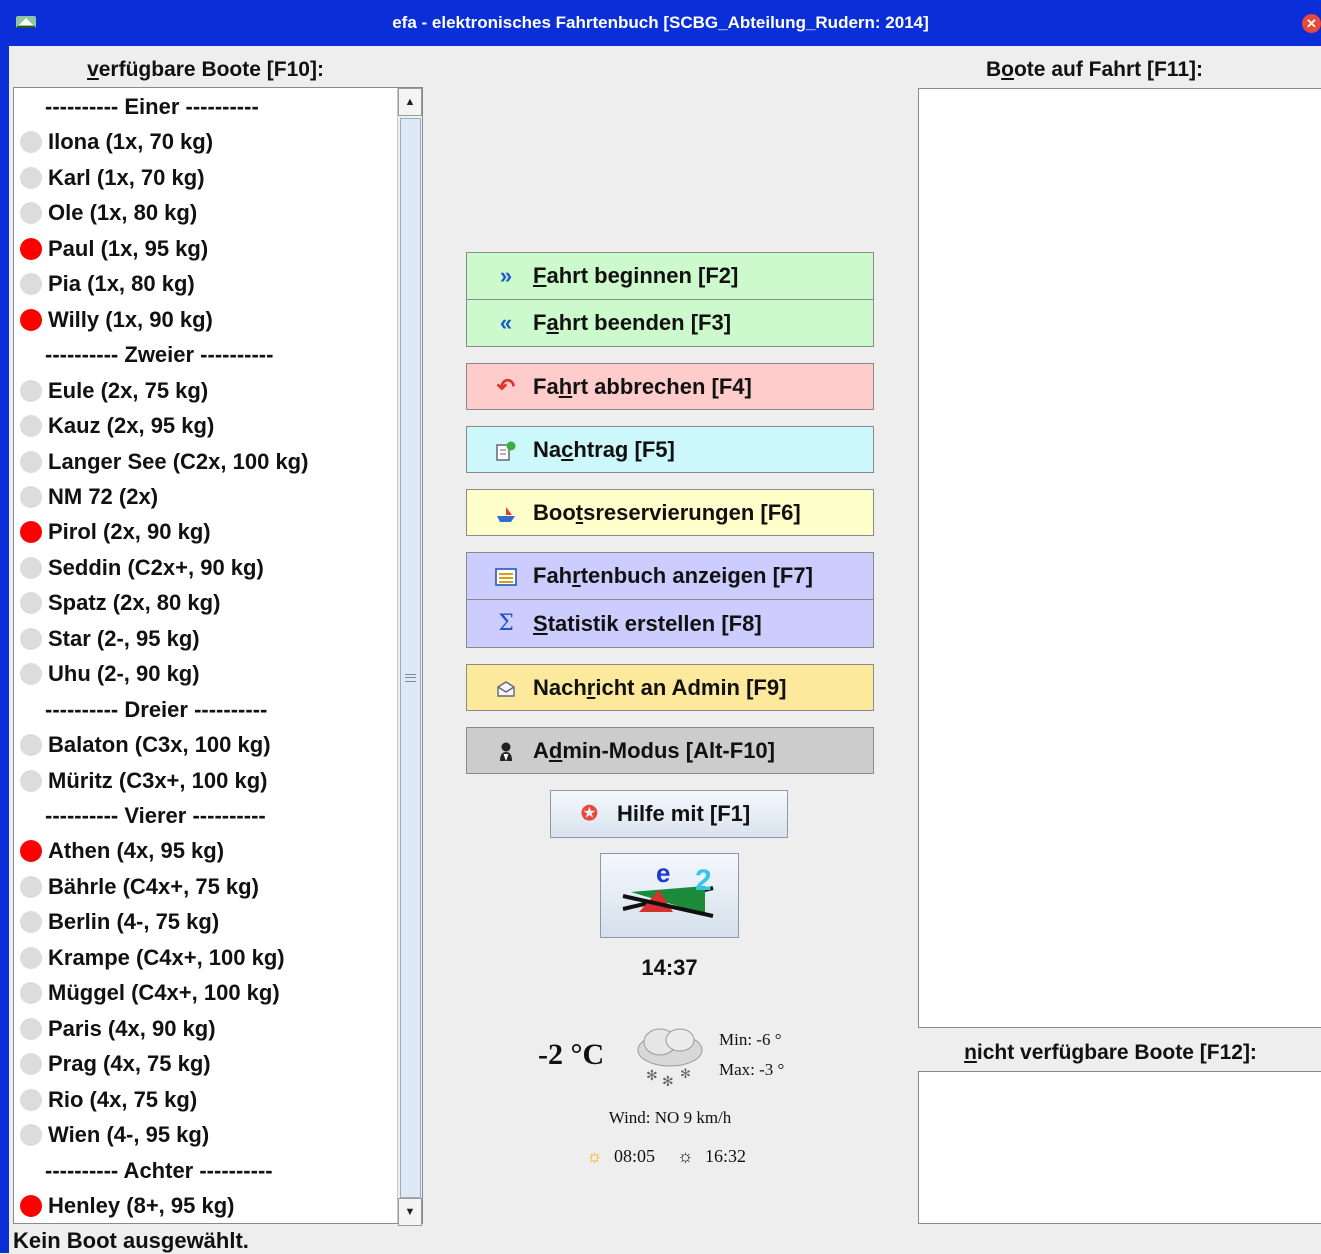 This screenshot has width=1321, height=1254. What do you see at coordinates (670, 276) in the screenshot?
I see `start-trip-button: » Fahrt beginnen [F2]` at bounding box center [670, 276].